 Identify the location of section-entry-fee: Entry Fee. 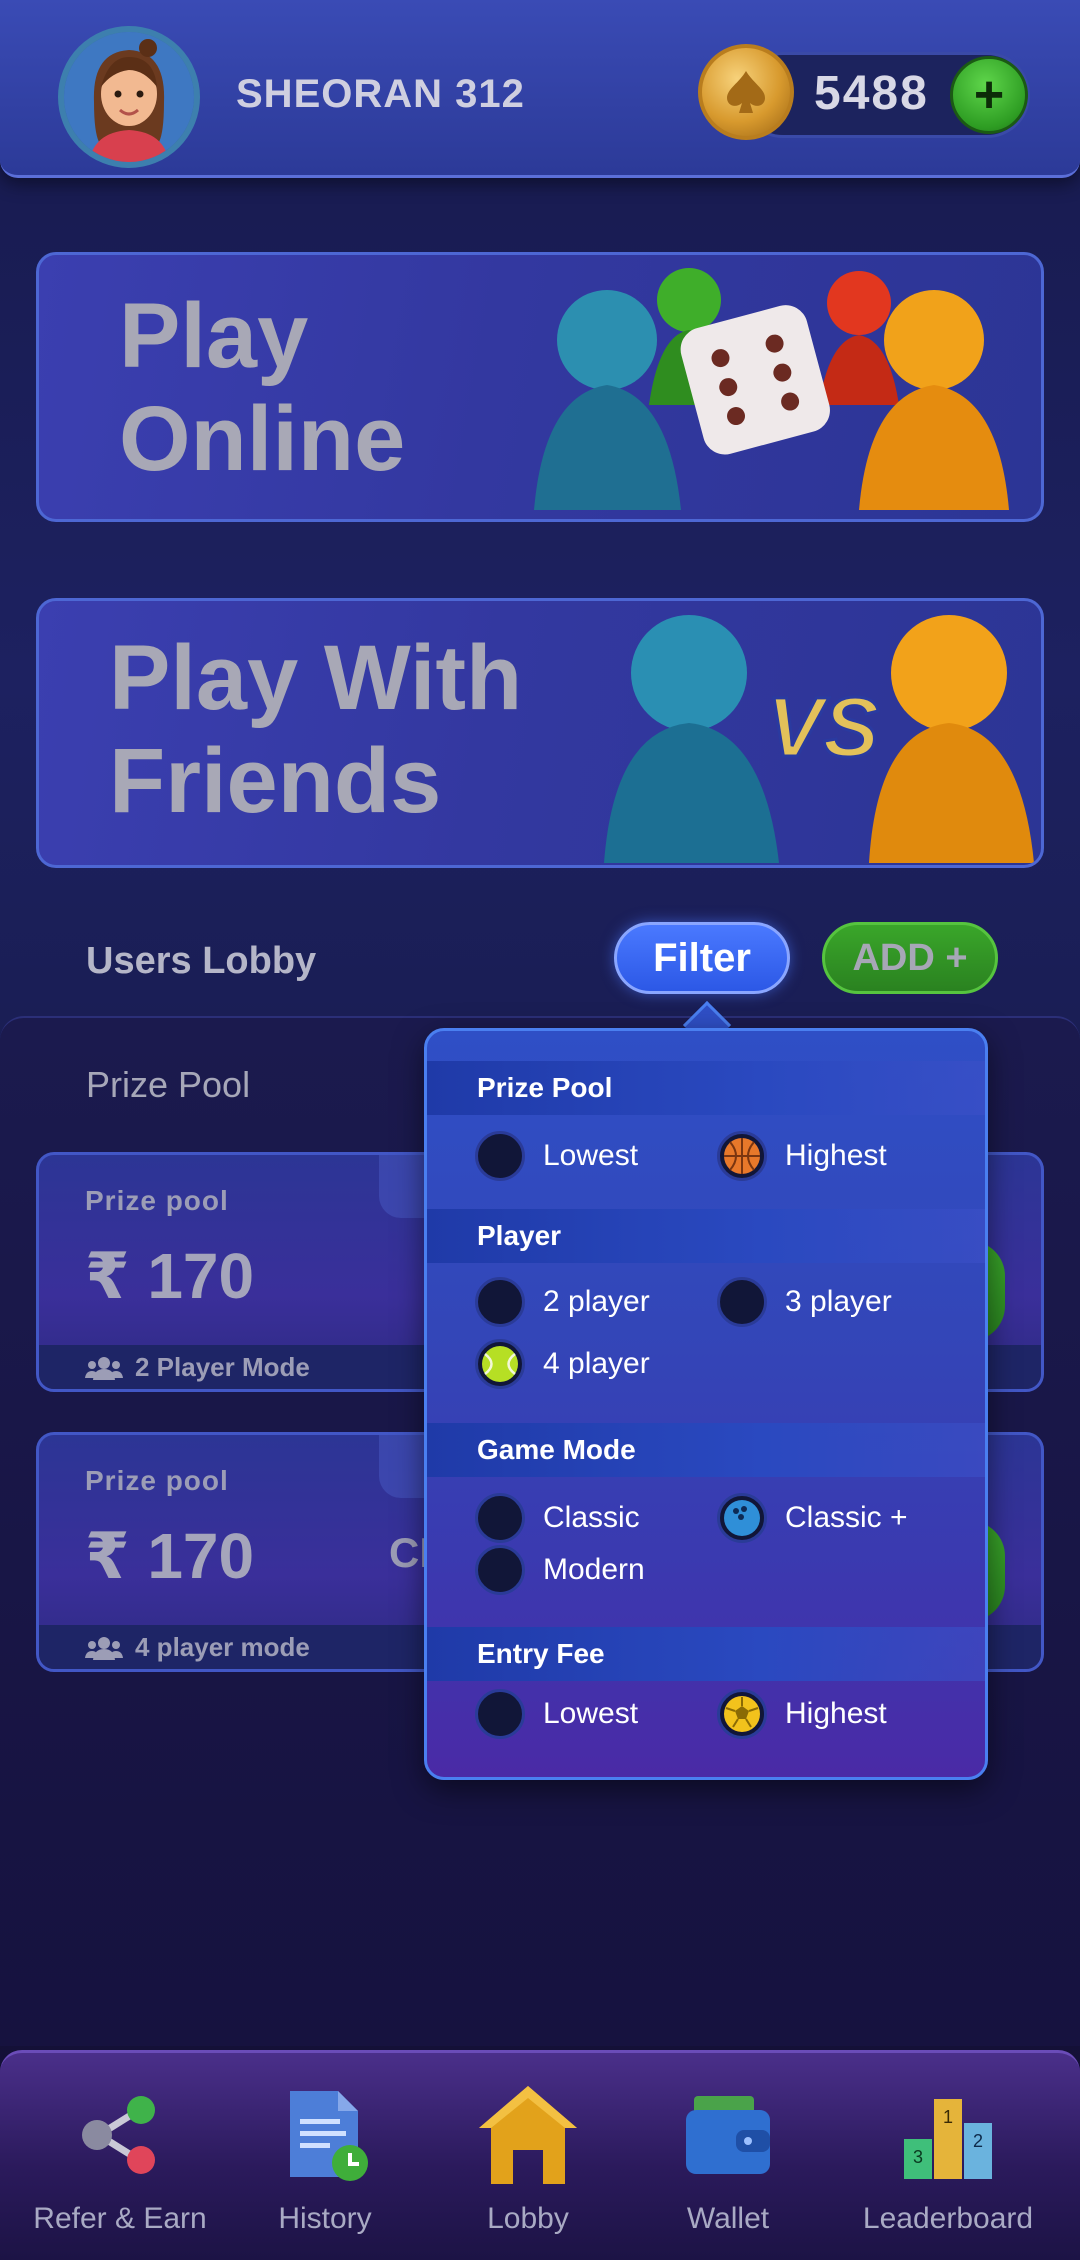
(706, 1654).